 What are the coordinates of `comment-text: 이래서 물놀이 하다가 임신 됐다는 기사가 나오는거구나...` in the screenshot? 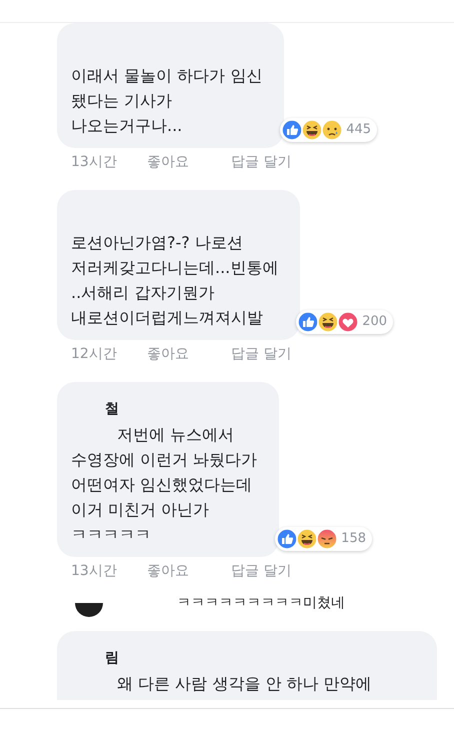 It's located at (166, 101).